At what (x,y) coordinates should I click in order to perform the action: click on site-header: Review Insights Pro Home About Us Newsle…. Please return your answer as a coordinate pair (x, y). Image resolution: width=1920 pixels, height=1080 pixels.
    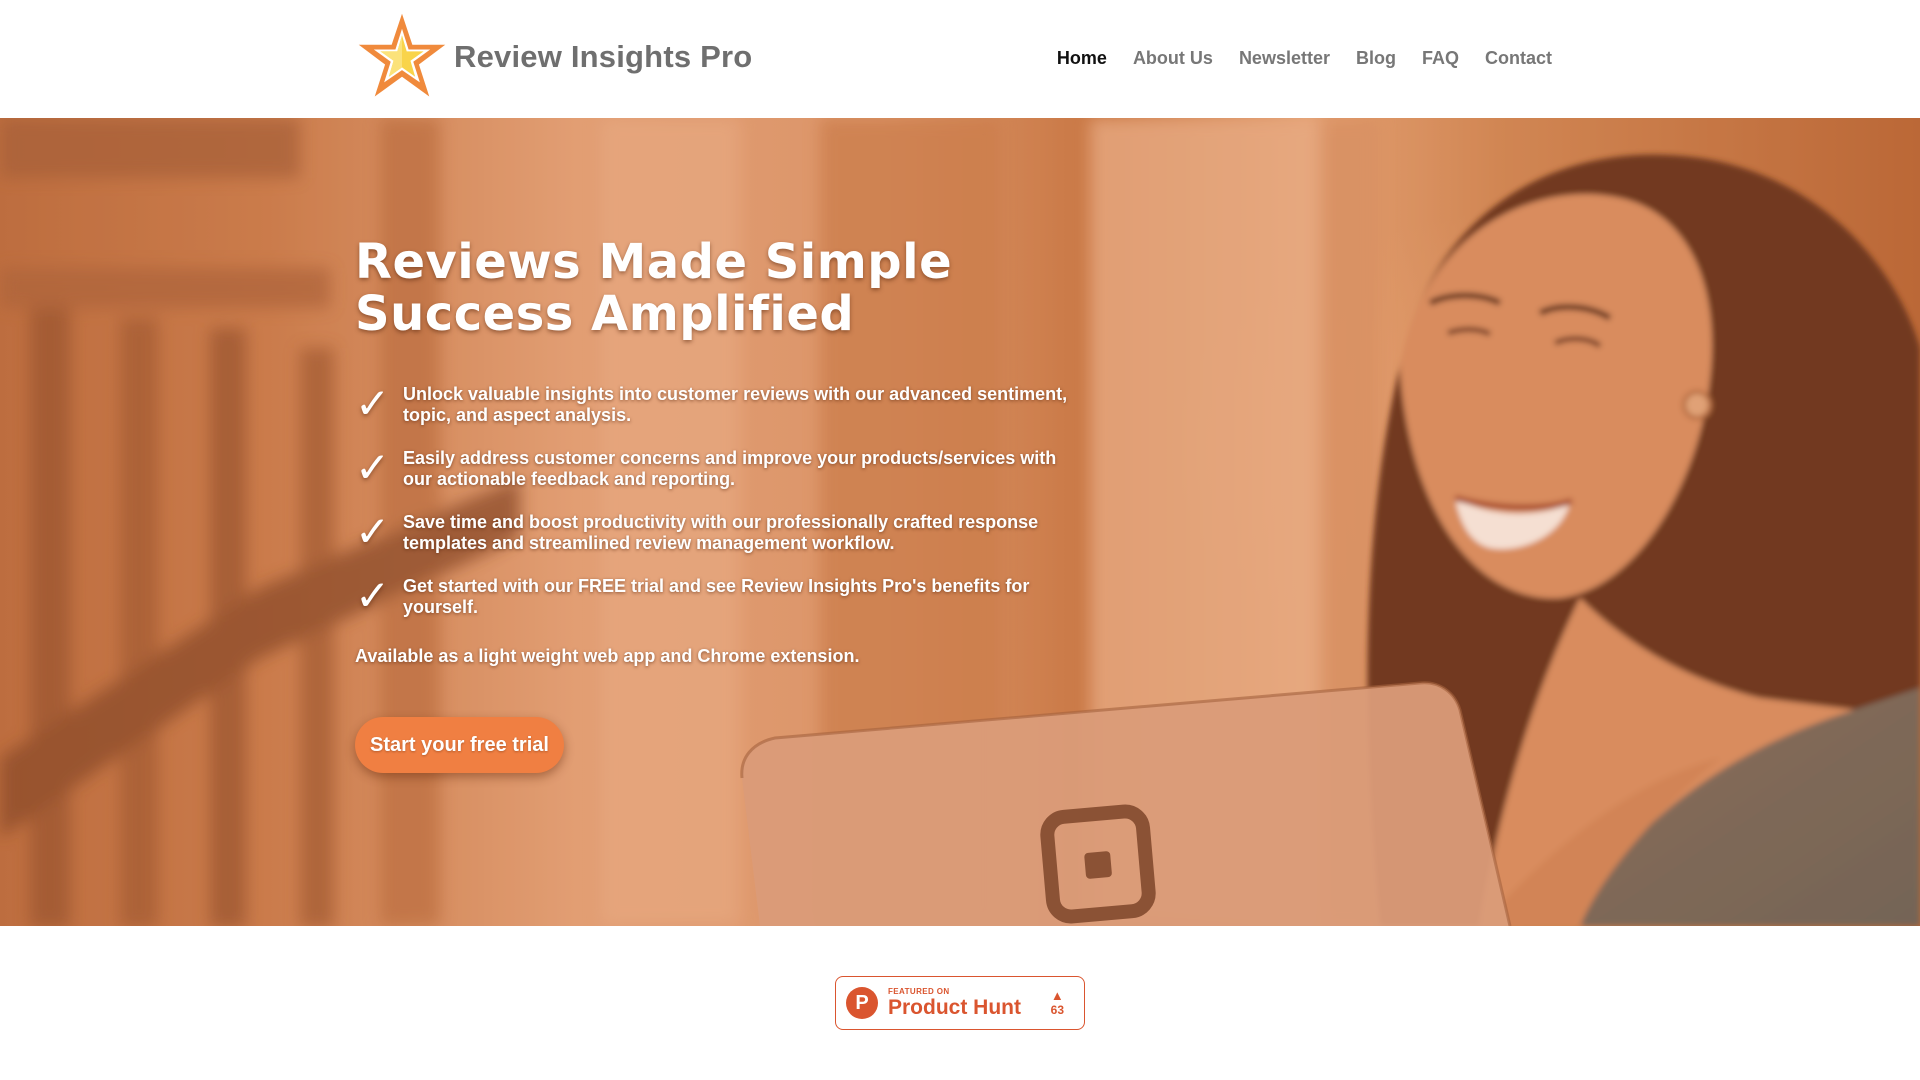
    Looking at the image, I should click on (960, 59).